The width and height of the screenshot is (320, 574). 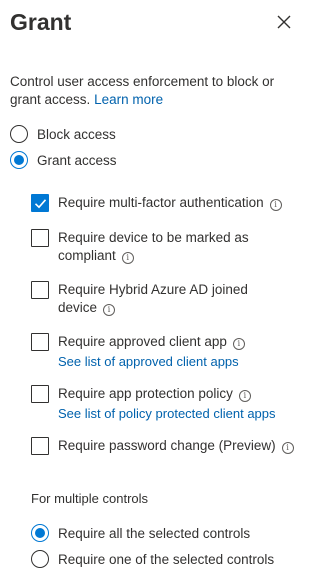 What do you see at coordinates (145, 393) in the screenshot?
I see `app-protection-label: Require app protection policy` at bounding box center [145, 393].